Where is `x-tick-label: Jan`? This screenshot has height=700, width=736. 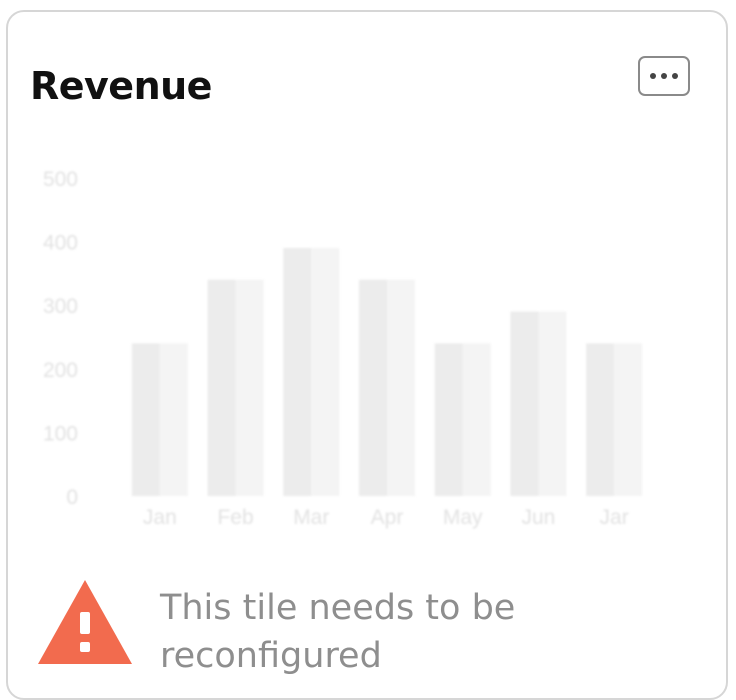 x-tick-label: Jan is located at coordinates (160, 517).